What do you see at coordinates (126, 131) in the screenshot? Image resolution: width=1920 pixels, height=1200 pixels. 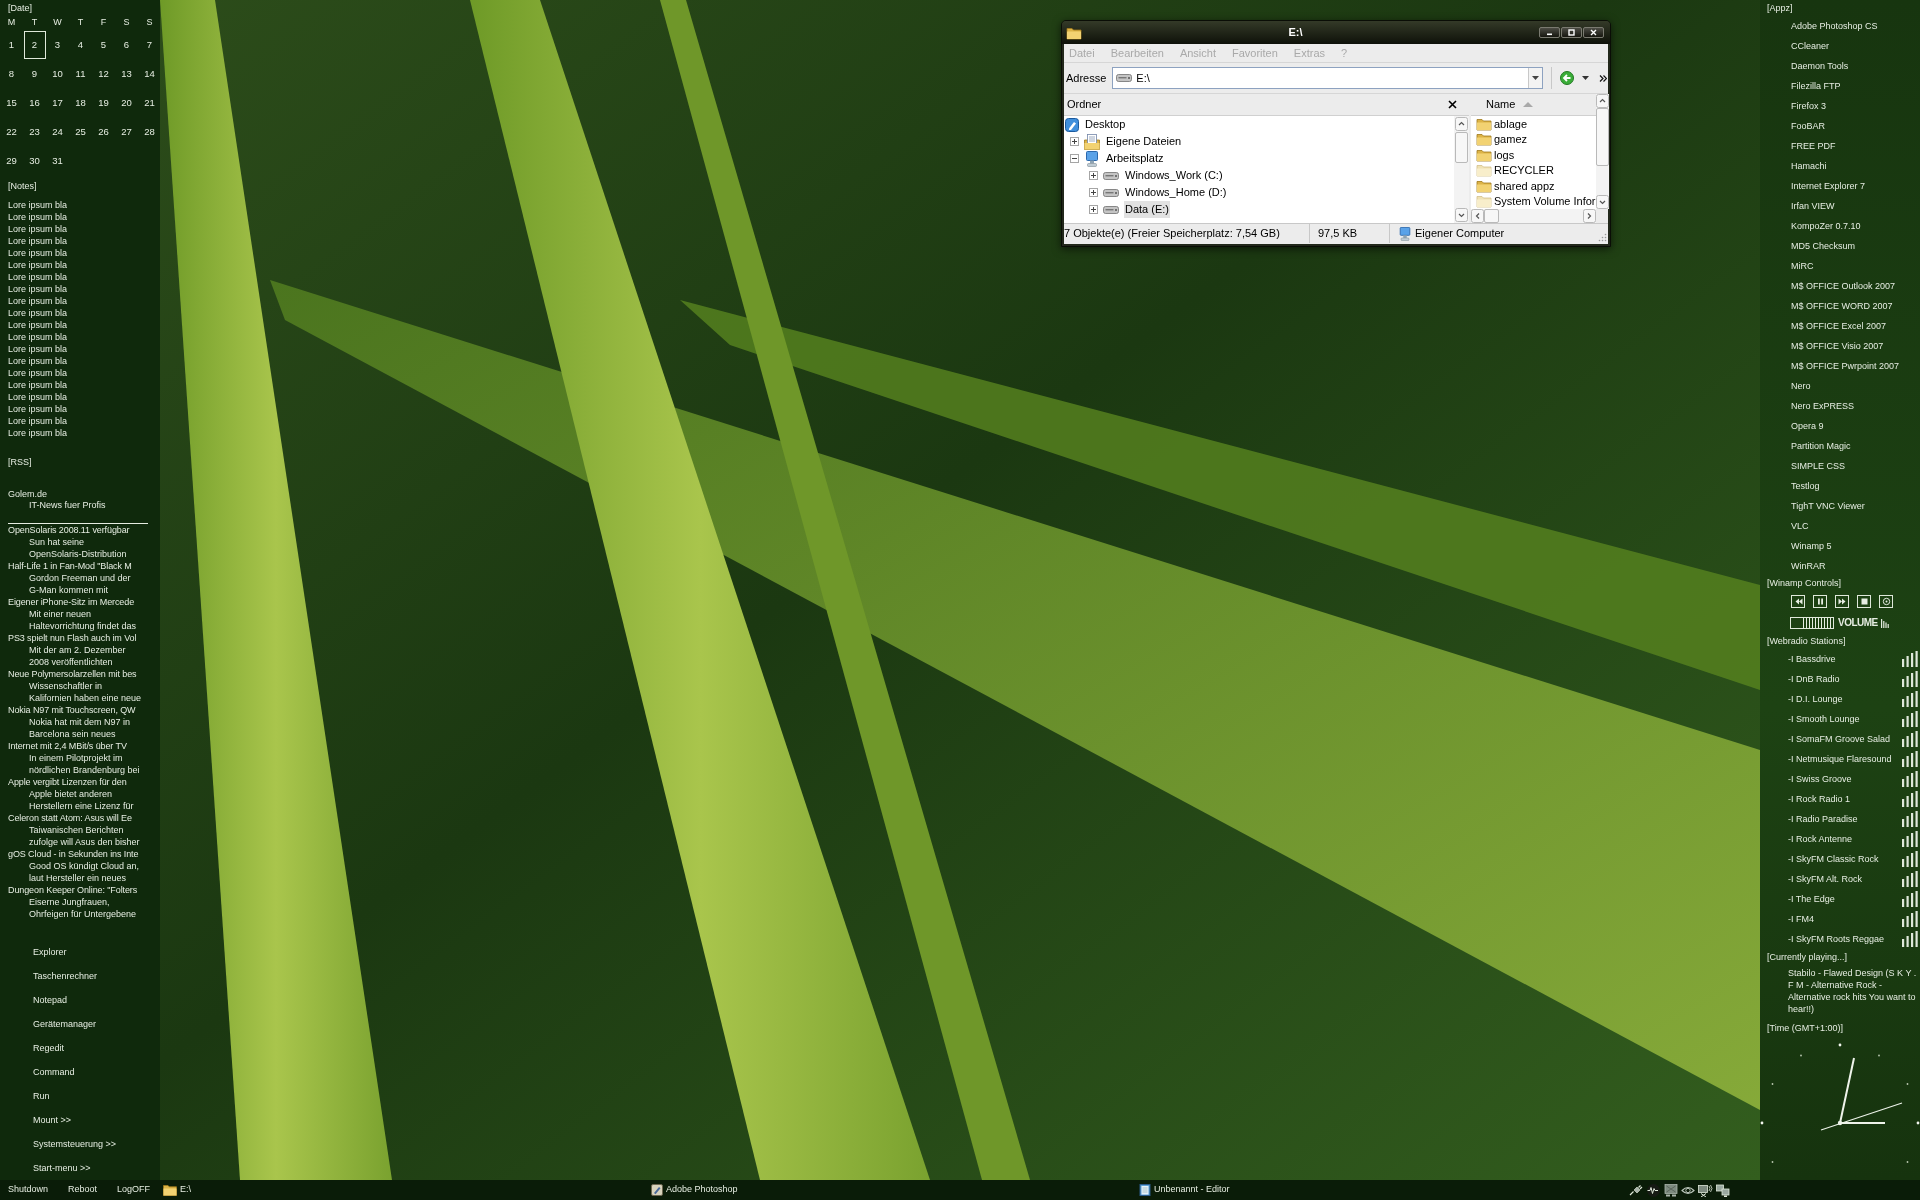 I see `calendar-day: 27` at bounding box center [126, 131].